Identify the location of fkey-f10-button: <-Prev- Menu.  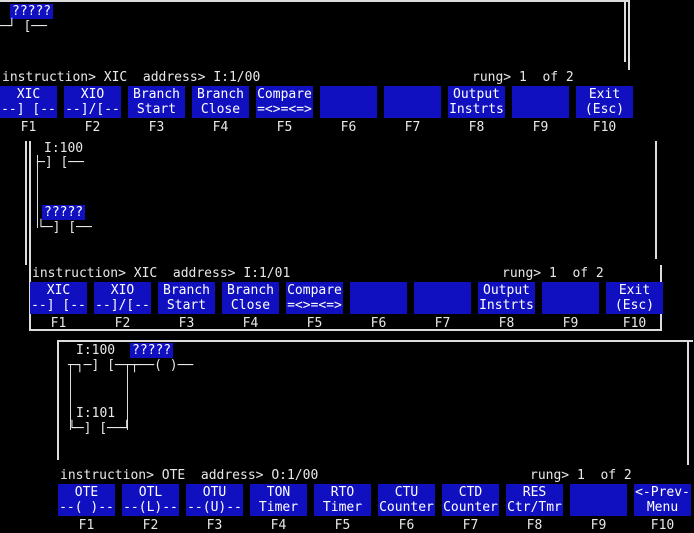
(662, 500).